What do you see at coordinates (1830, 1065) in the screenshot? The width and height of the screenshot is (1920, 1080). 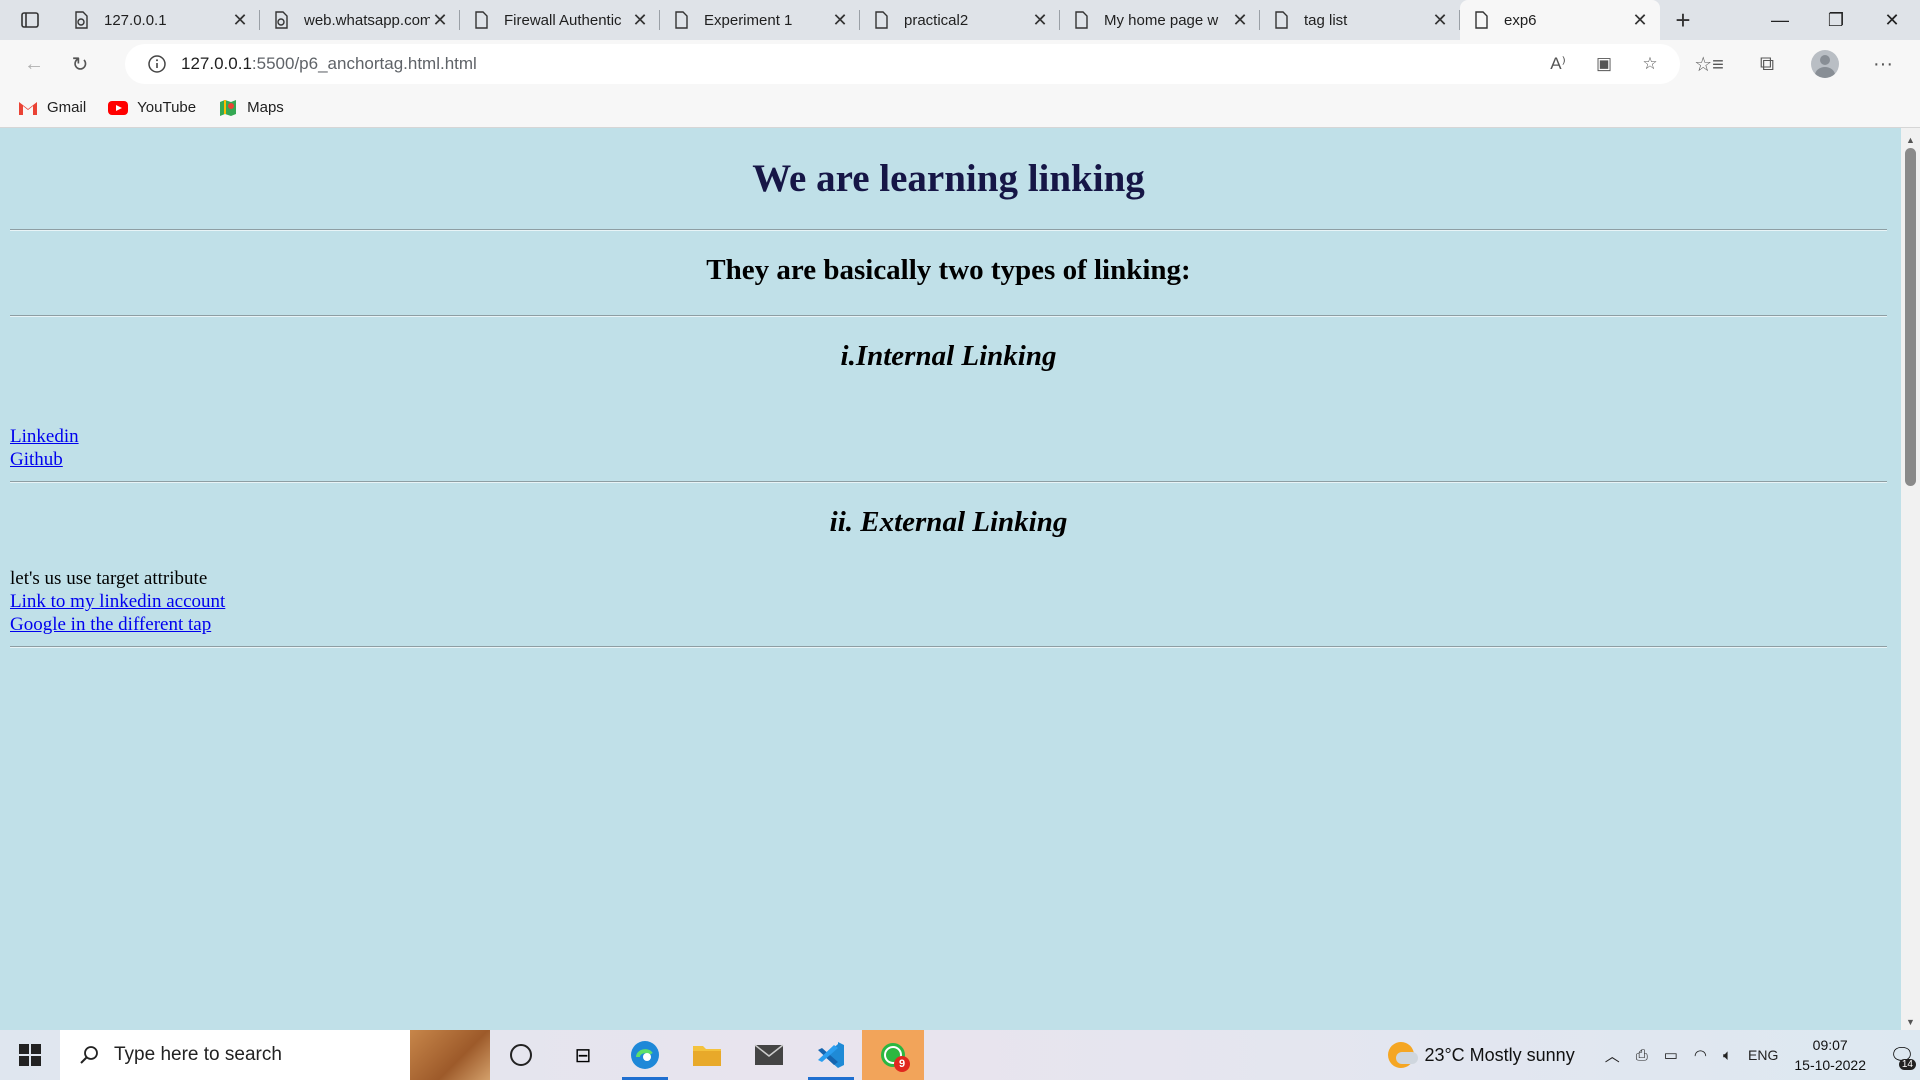 I see `clock-date: 15-10-2022` at bounding box center [1830, 1065].